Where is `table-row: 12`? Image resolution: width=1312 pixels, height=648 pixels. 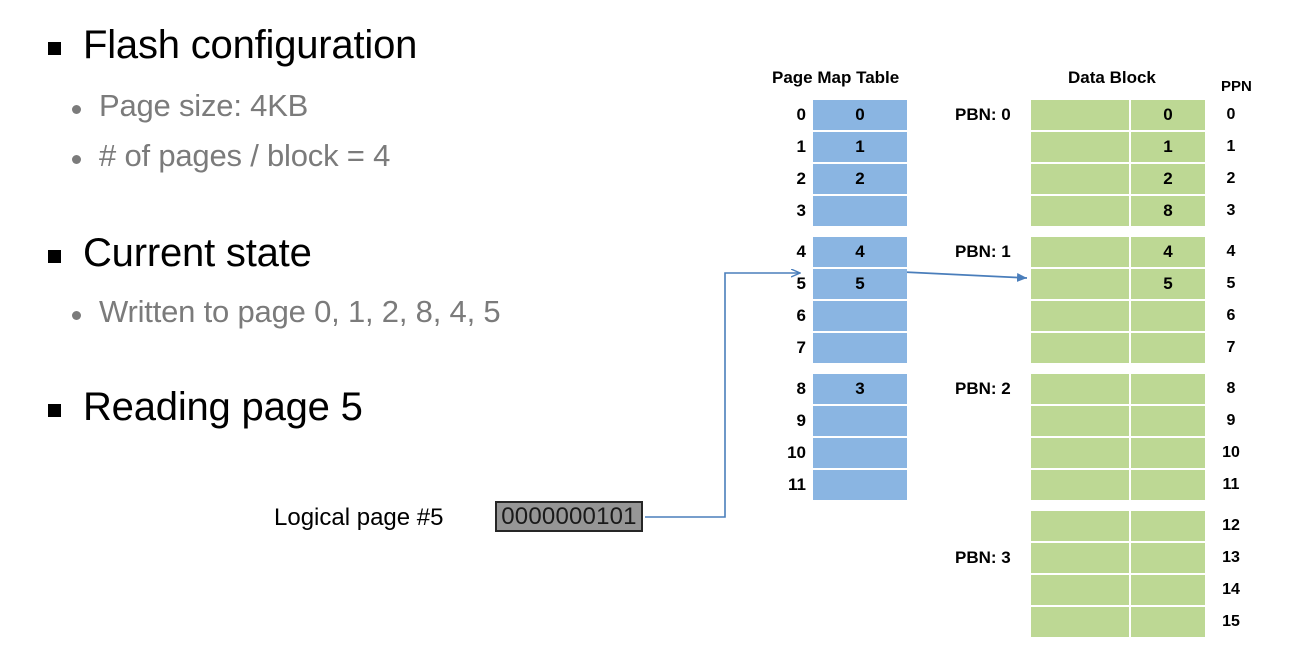
table-row: 12 is located at coordinates (1106, 526).